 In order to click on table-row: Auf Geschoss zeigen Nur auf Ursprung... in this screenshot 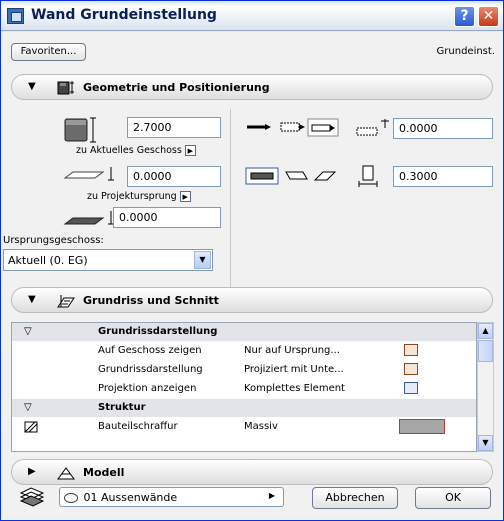, I will do `click(244, 351)`.